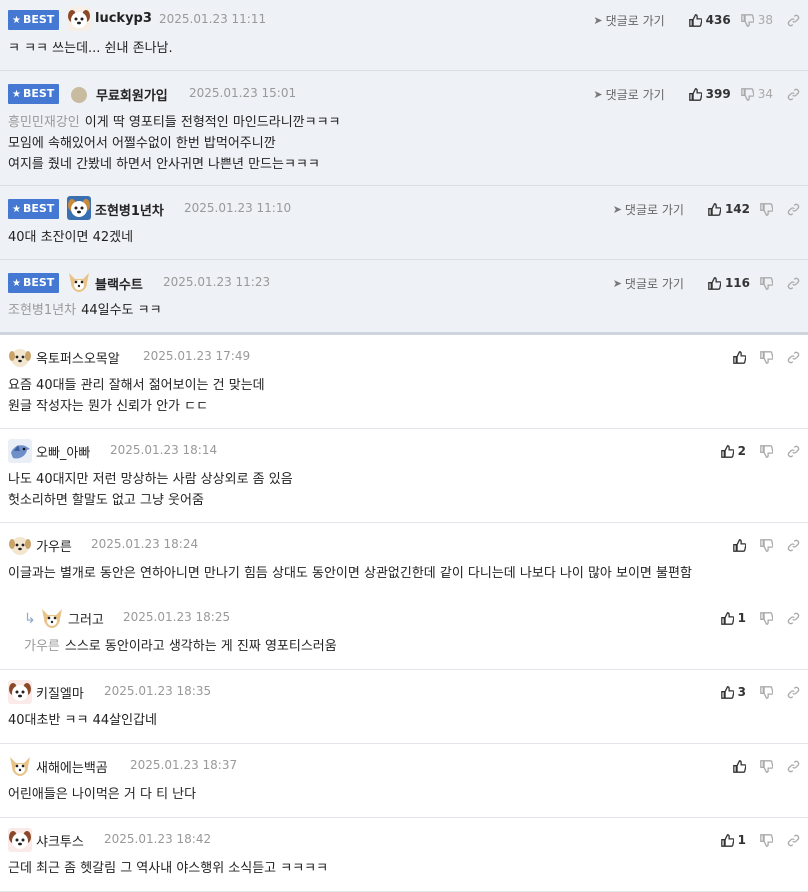 Image resolution: width=808 pixels, height=892 pixels. I want to click on comment-body: 조현병1년차 44일수도 ㅋㅋ, so click(85, 310).